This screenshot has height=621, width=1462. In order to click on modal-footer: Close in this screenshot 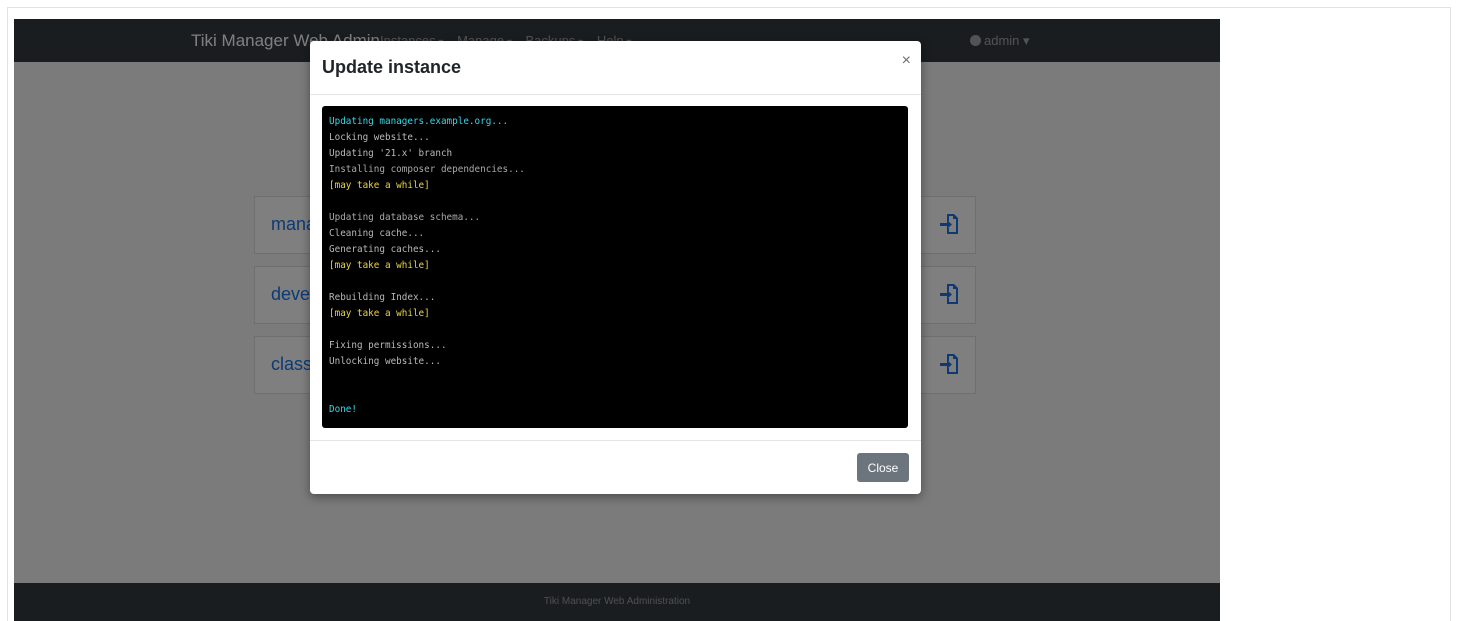, I will do `click(615, 467)`.